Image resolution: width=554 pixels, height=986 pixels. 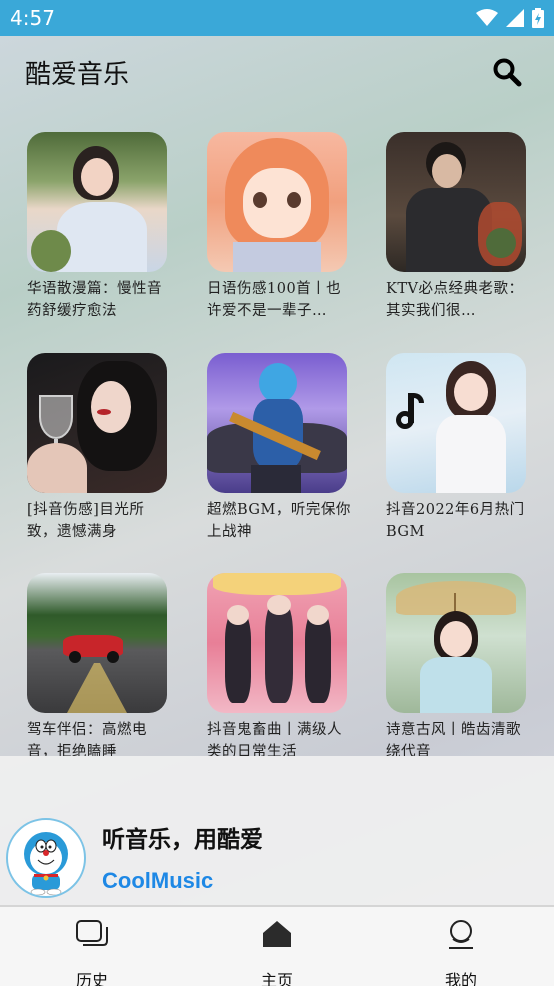 I want to click on playlist-card: [抖音伤感]目光所致，遗憾满身, so click(x=97, y=448).